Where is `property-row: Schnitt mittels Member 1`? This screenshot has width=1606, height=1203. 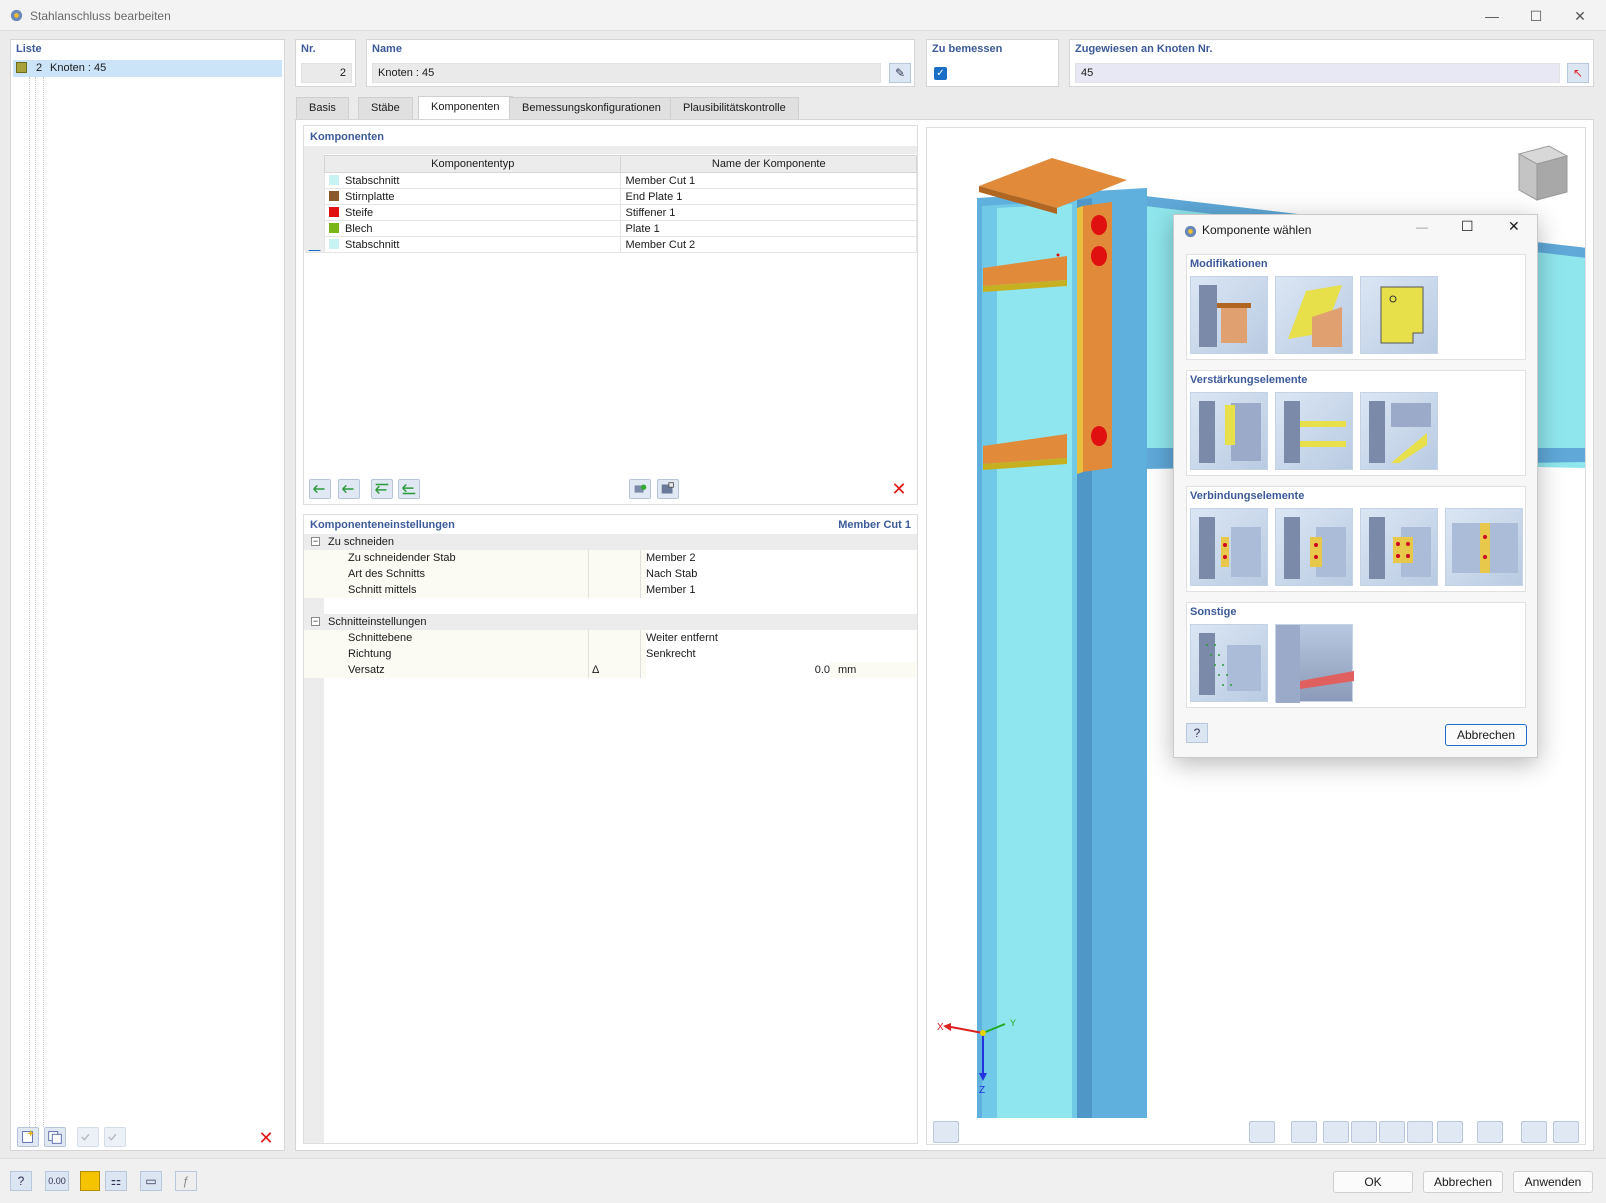
property-row: Schnitt mittels Member 1 is located at coordinates (610, 590).